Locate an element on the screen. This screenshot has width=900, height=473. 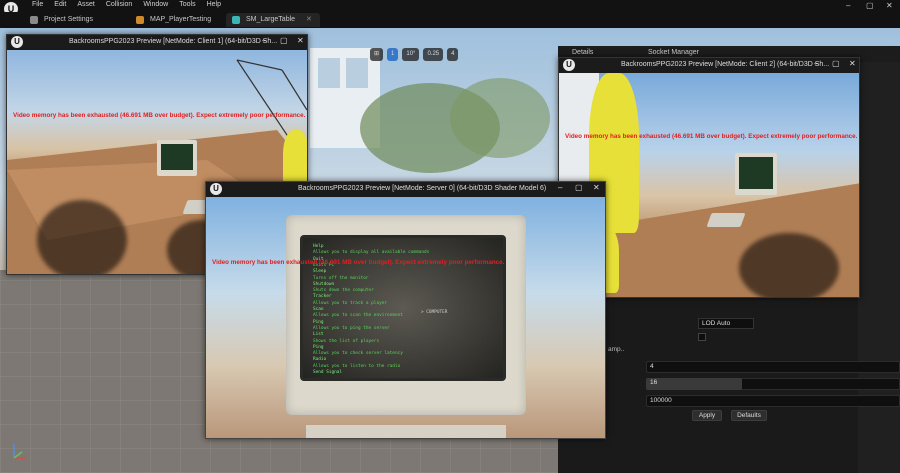
settings-icon is located at coordinates (34, 20).